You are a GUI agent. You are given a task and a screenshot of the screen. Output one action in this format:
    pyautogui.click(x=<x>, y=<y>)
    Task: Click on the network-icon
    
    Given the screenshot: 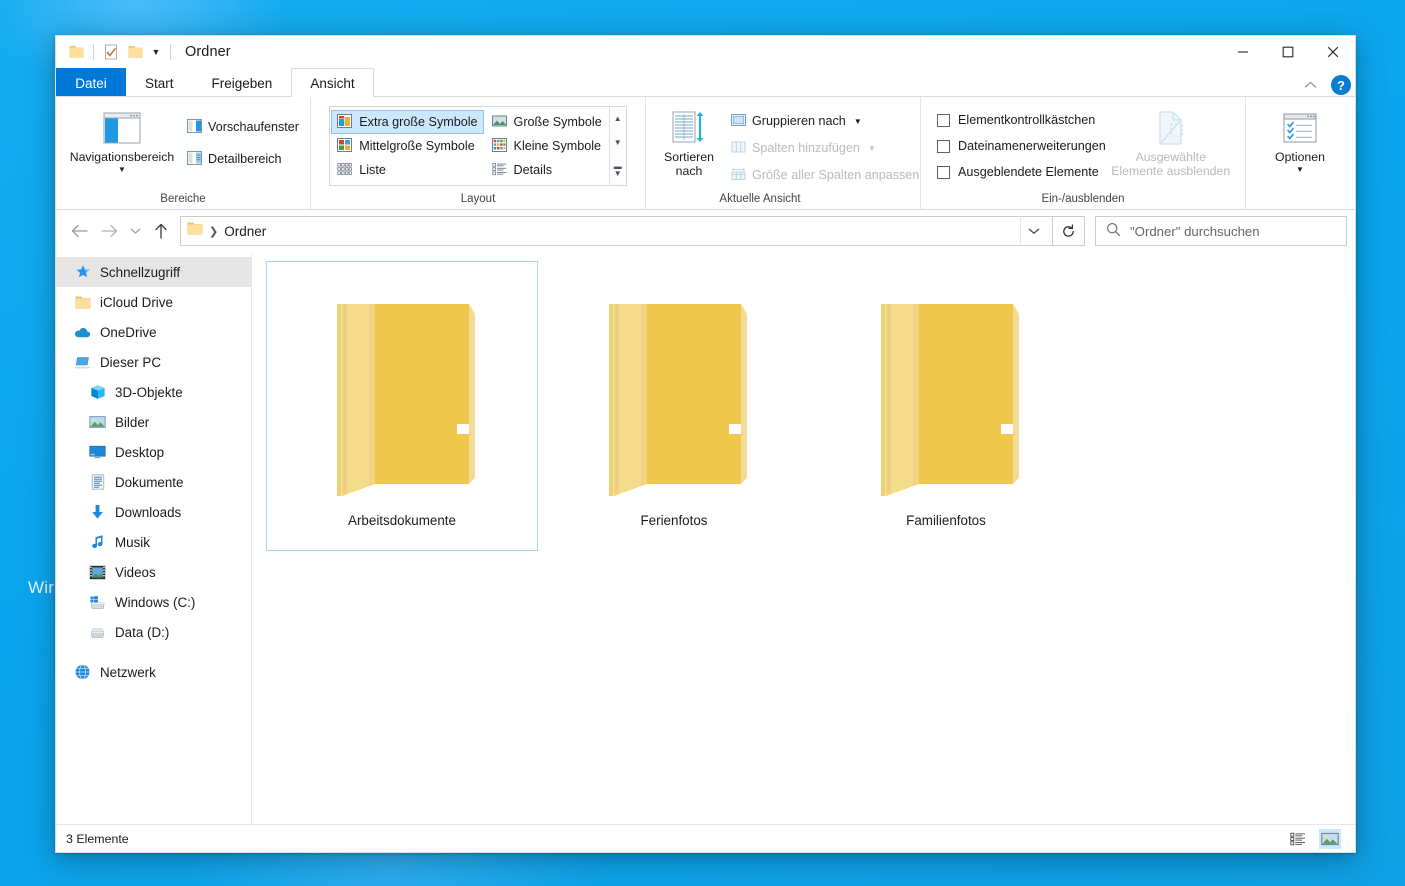 What is the action you would take?
    pyautogui.click(x=82, y=672)
    